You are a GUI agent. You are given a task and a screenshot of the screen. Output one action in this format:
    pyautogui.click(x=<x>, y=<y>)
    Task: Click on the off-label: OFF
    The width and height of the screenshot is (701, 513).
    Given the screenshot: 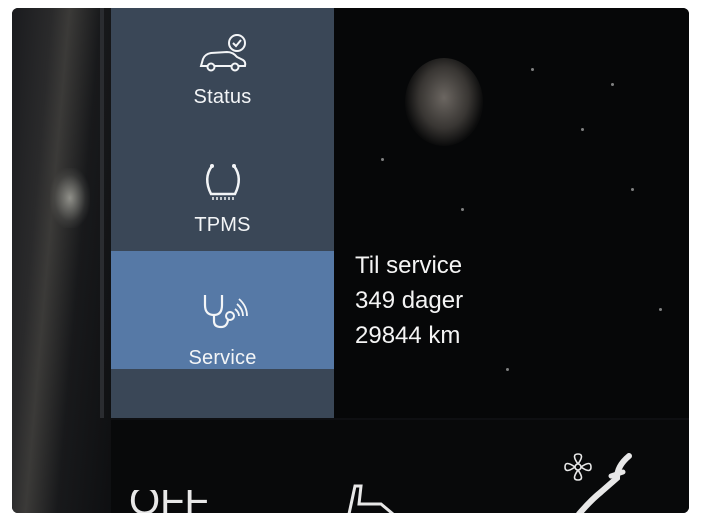 What is the action you would take?
    pyautogui.click(x=194, y=501)
    